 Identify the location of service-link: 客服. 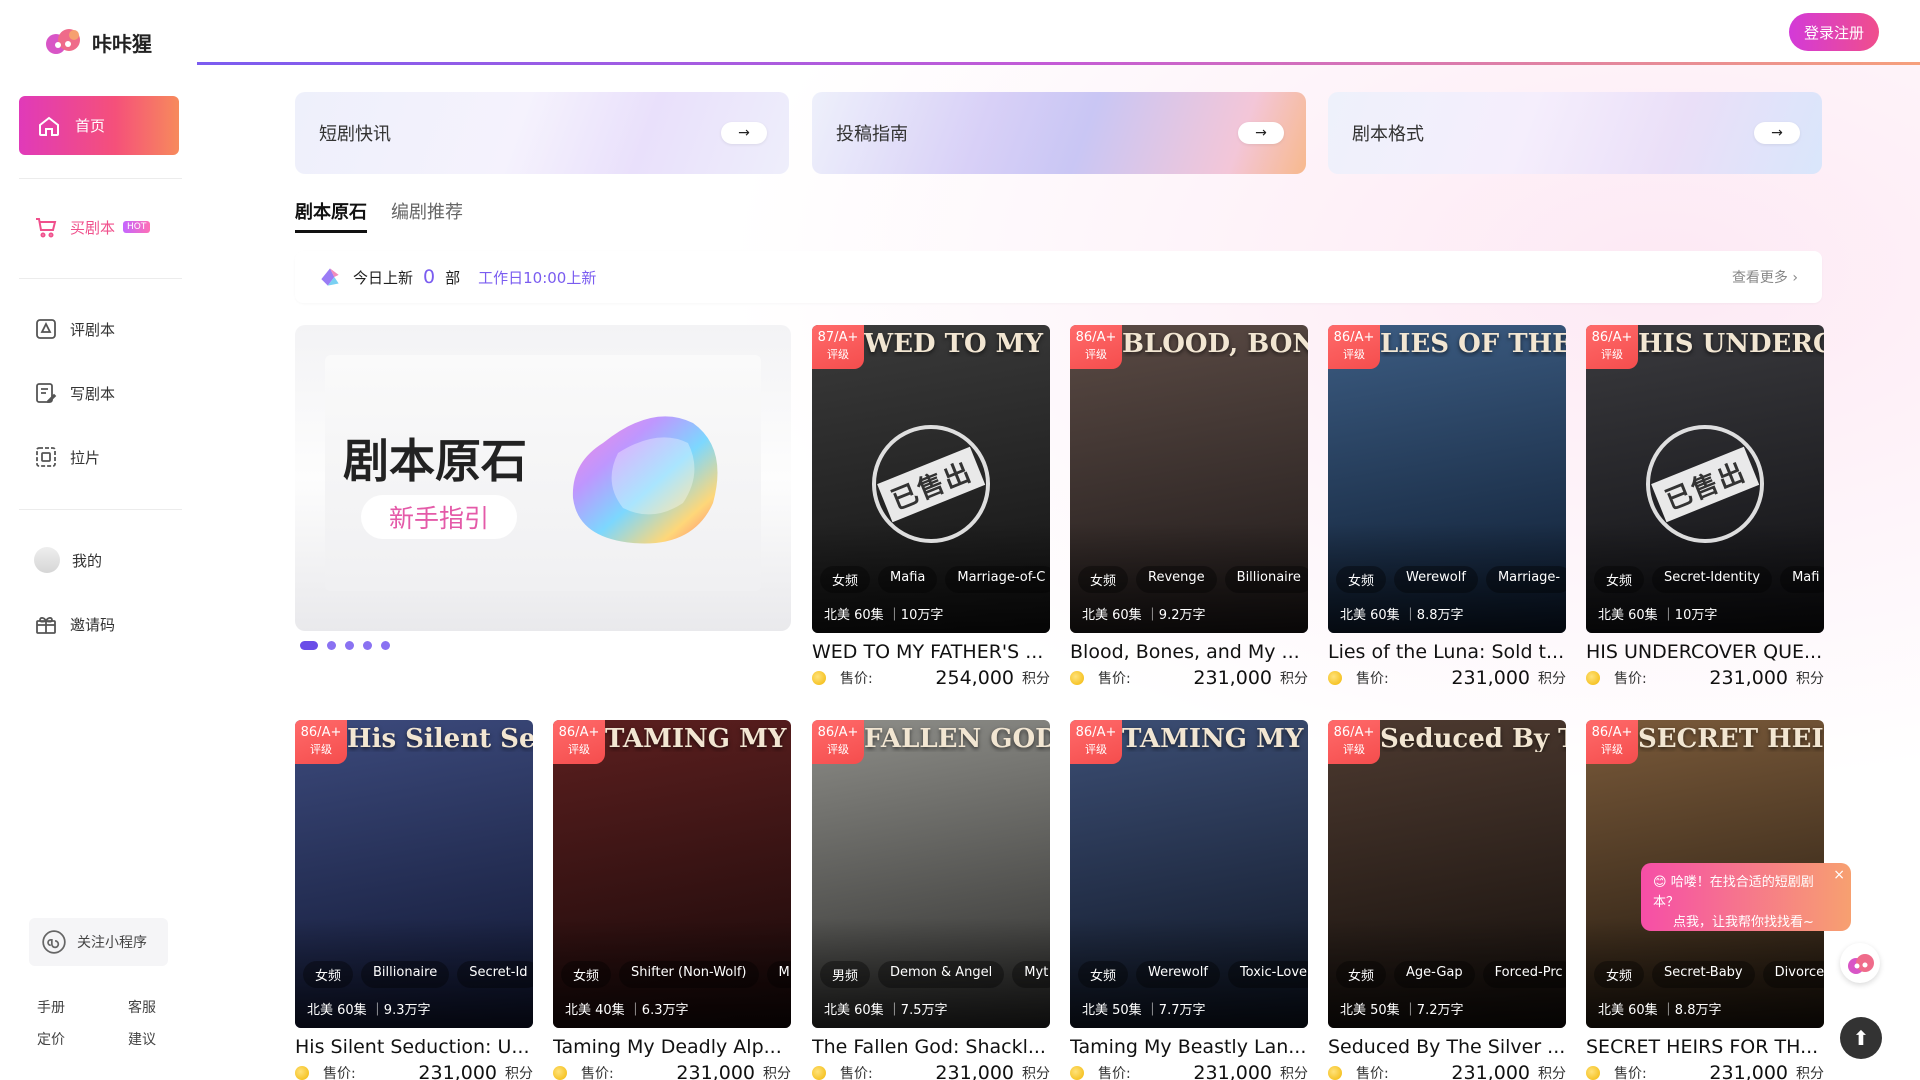
(142, 1007).